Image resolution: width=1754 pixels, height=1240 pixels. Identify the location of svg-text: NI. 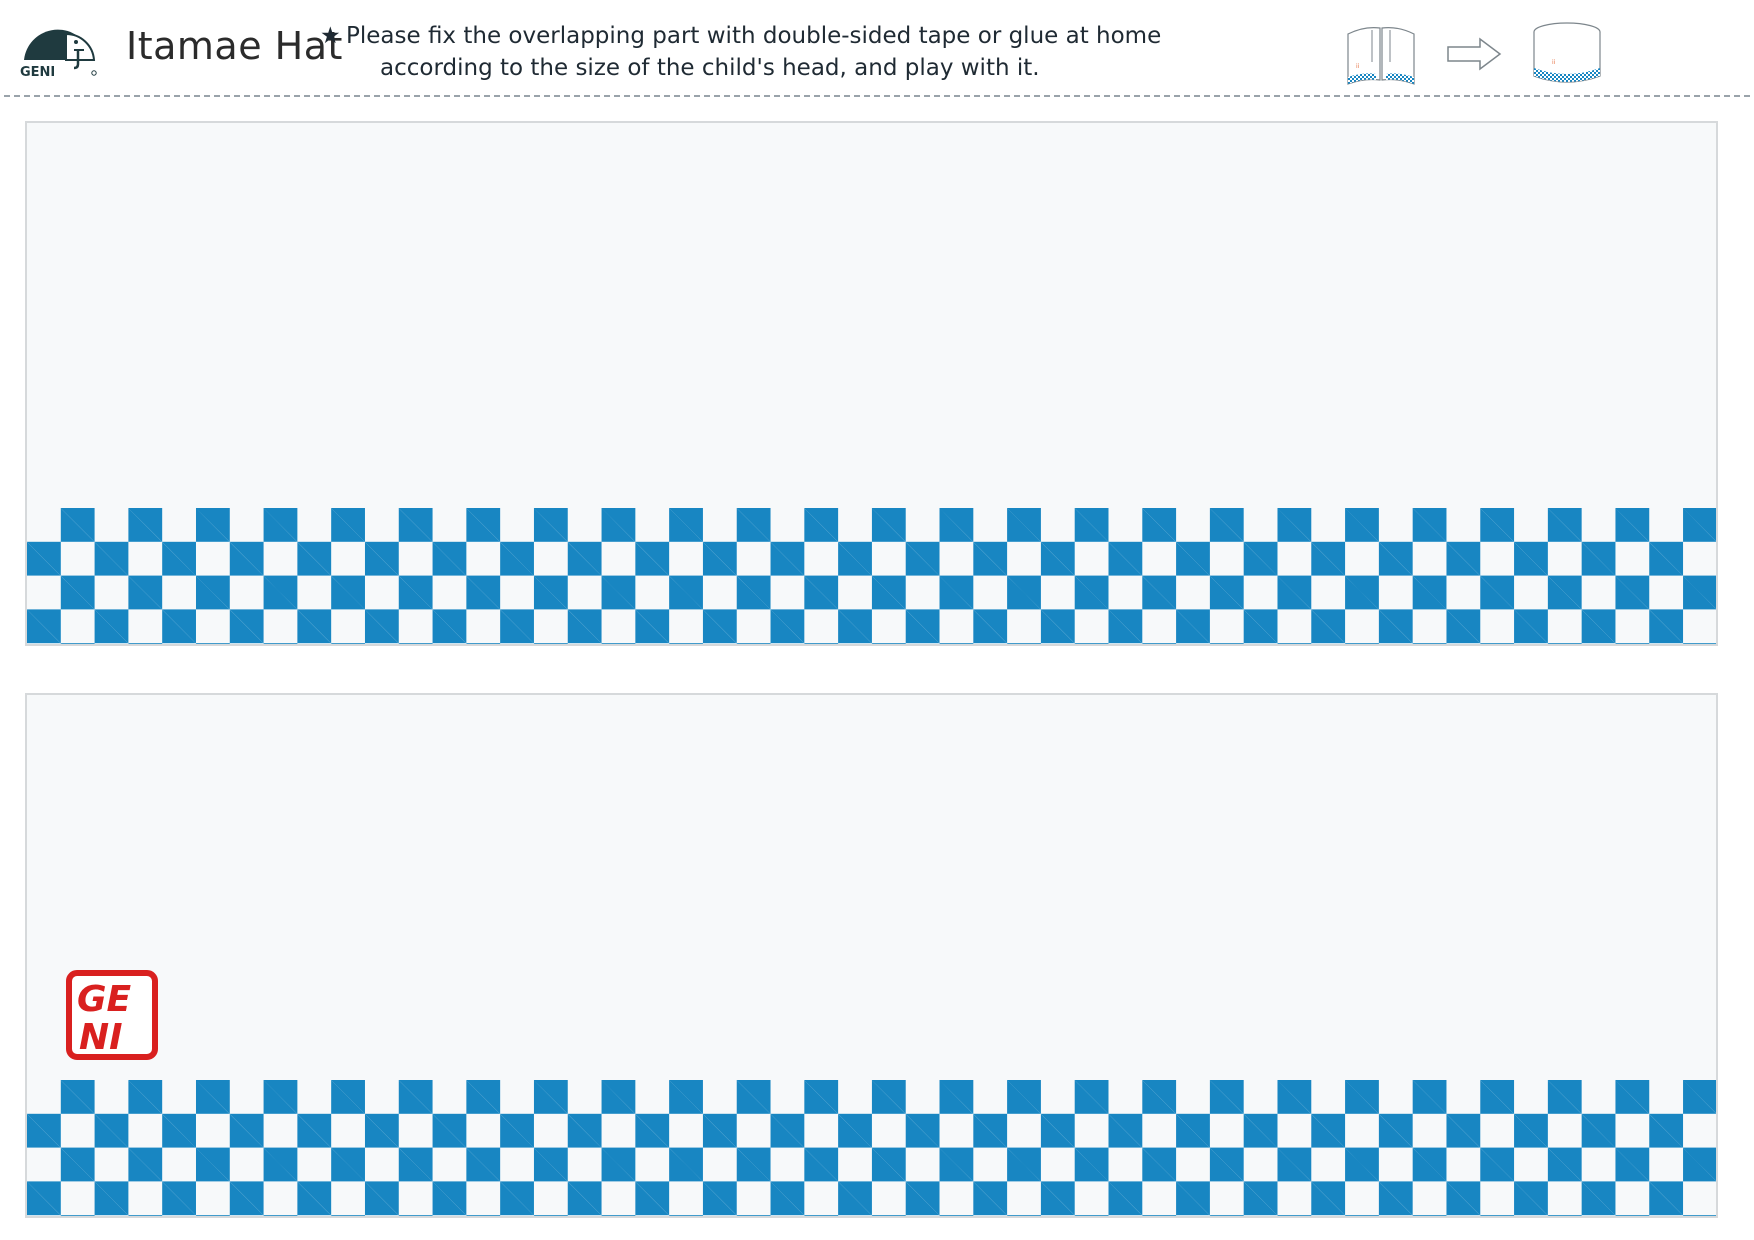
(101, 1037).